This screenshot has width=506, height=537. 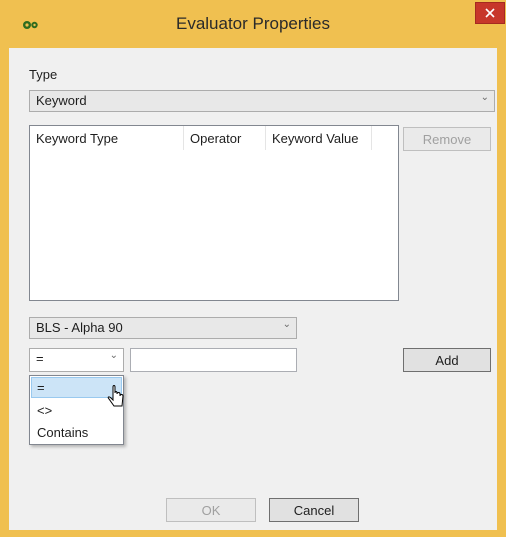 What do you see at coordinates (314, 510) in the screenshot?
I see `cancel-button: Cancel` at bounding box center [314, 510].